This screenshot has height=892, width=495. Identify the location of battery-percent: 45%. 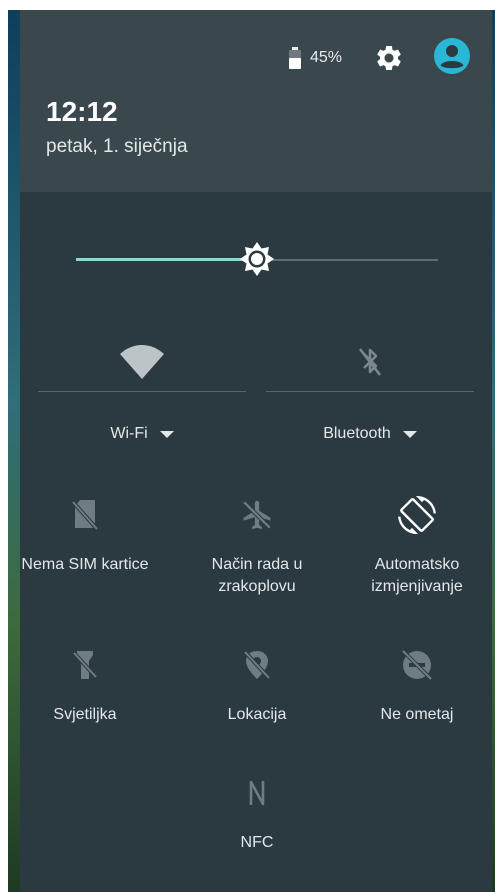
(325, 57).